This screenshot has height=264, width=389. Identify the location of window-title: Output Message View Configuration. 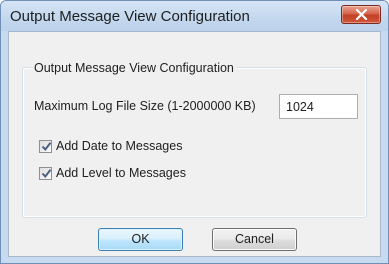
(130, 16).